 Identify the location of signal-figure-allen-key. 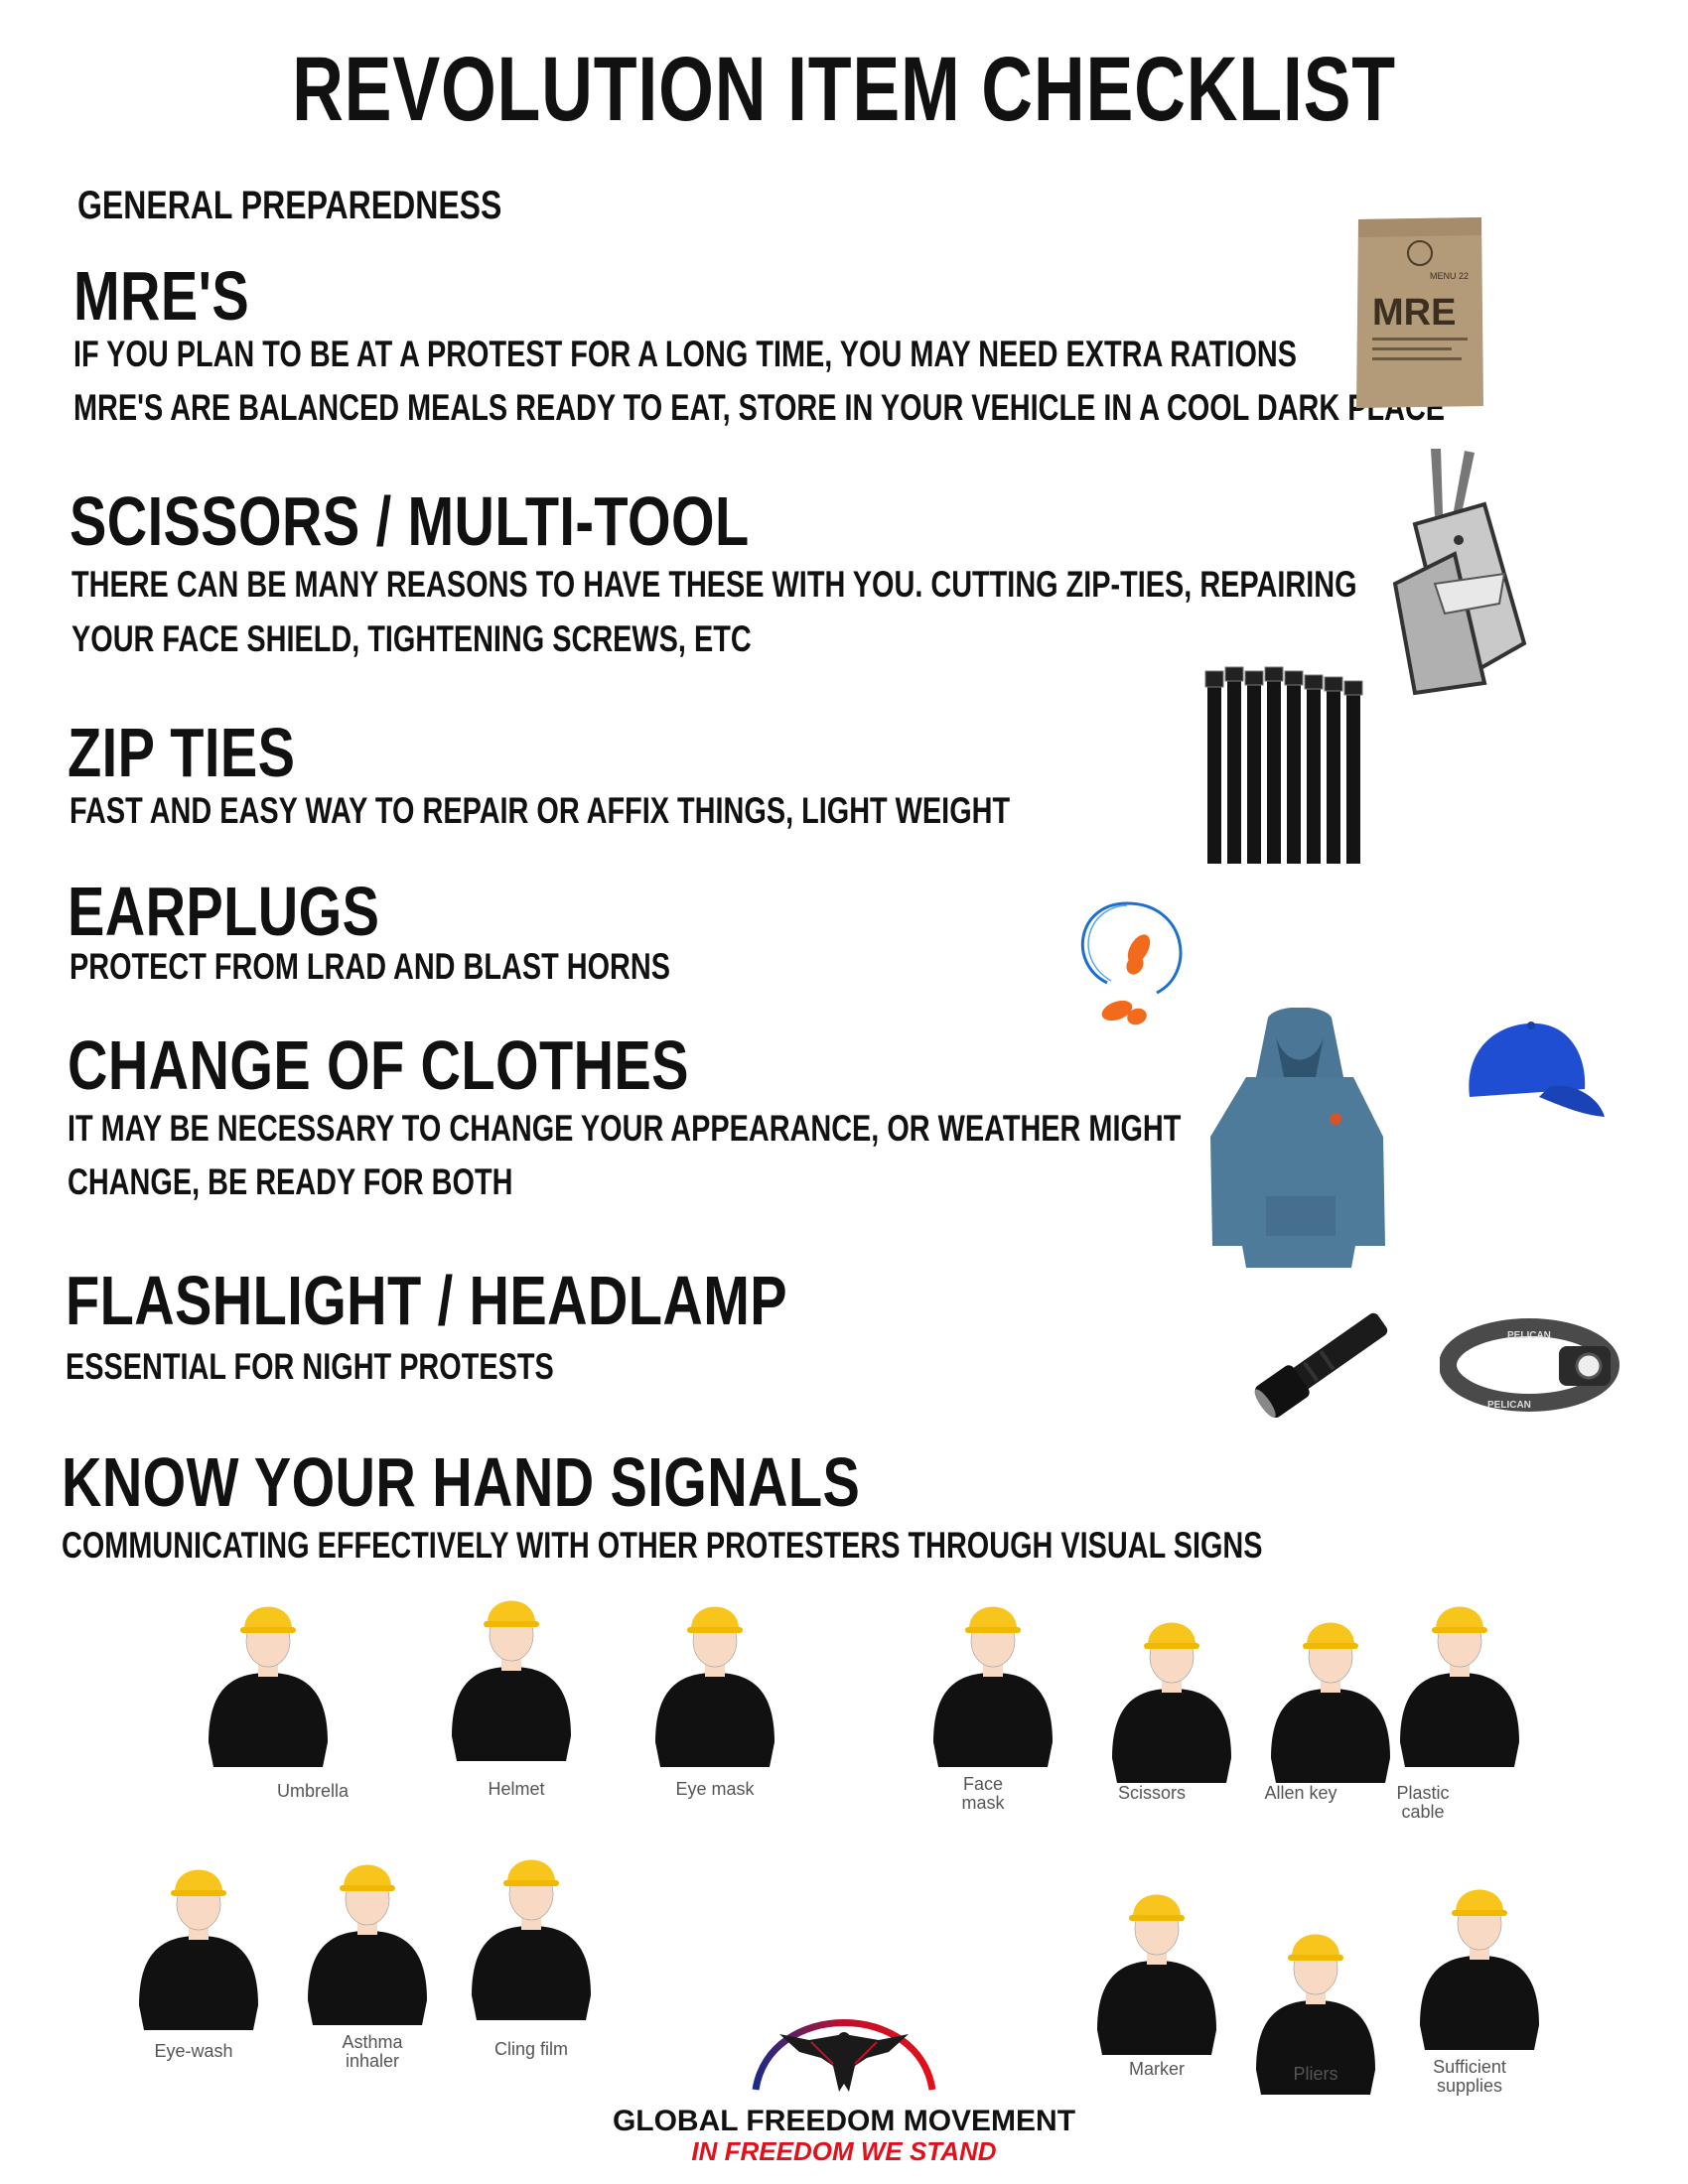
(1330, 1703).